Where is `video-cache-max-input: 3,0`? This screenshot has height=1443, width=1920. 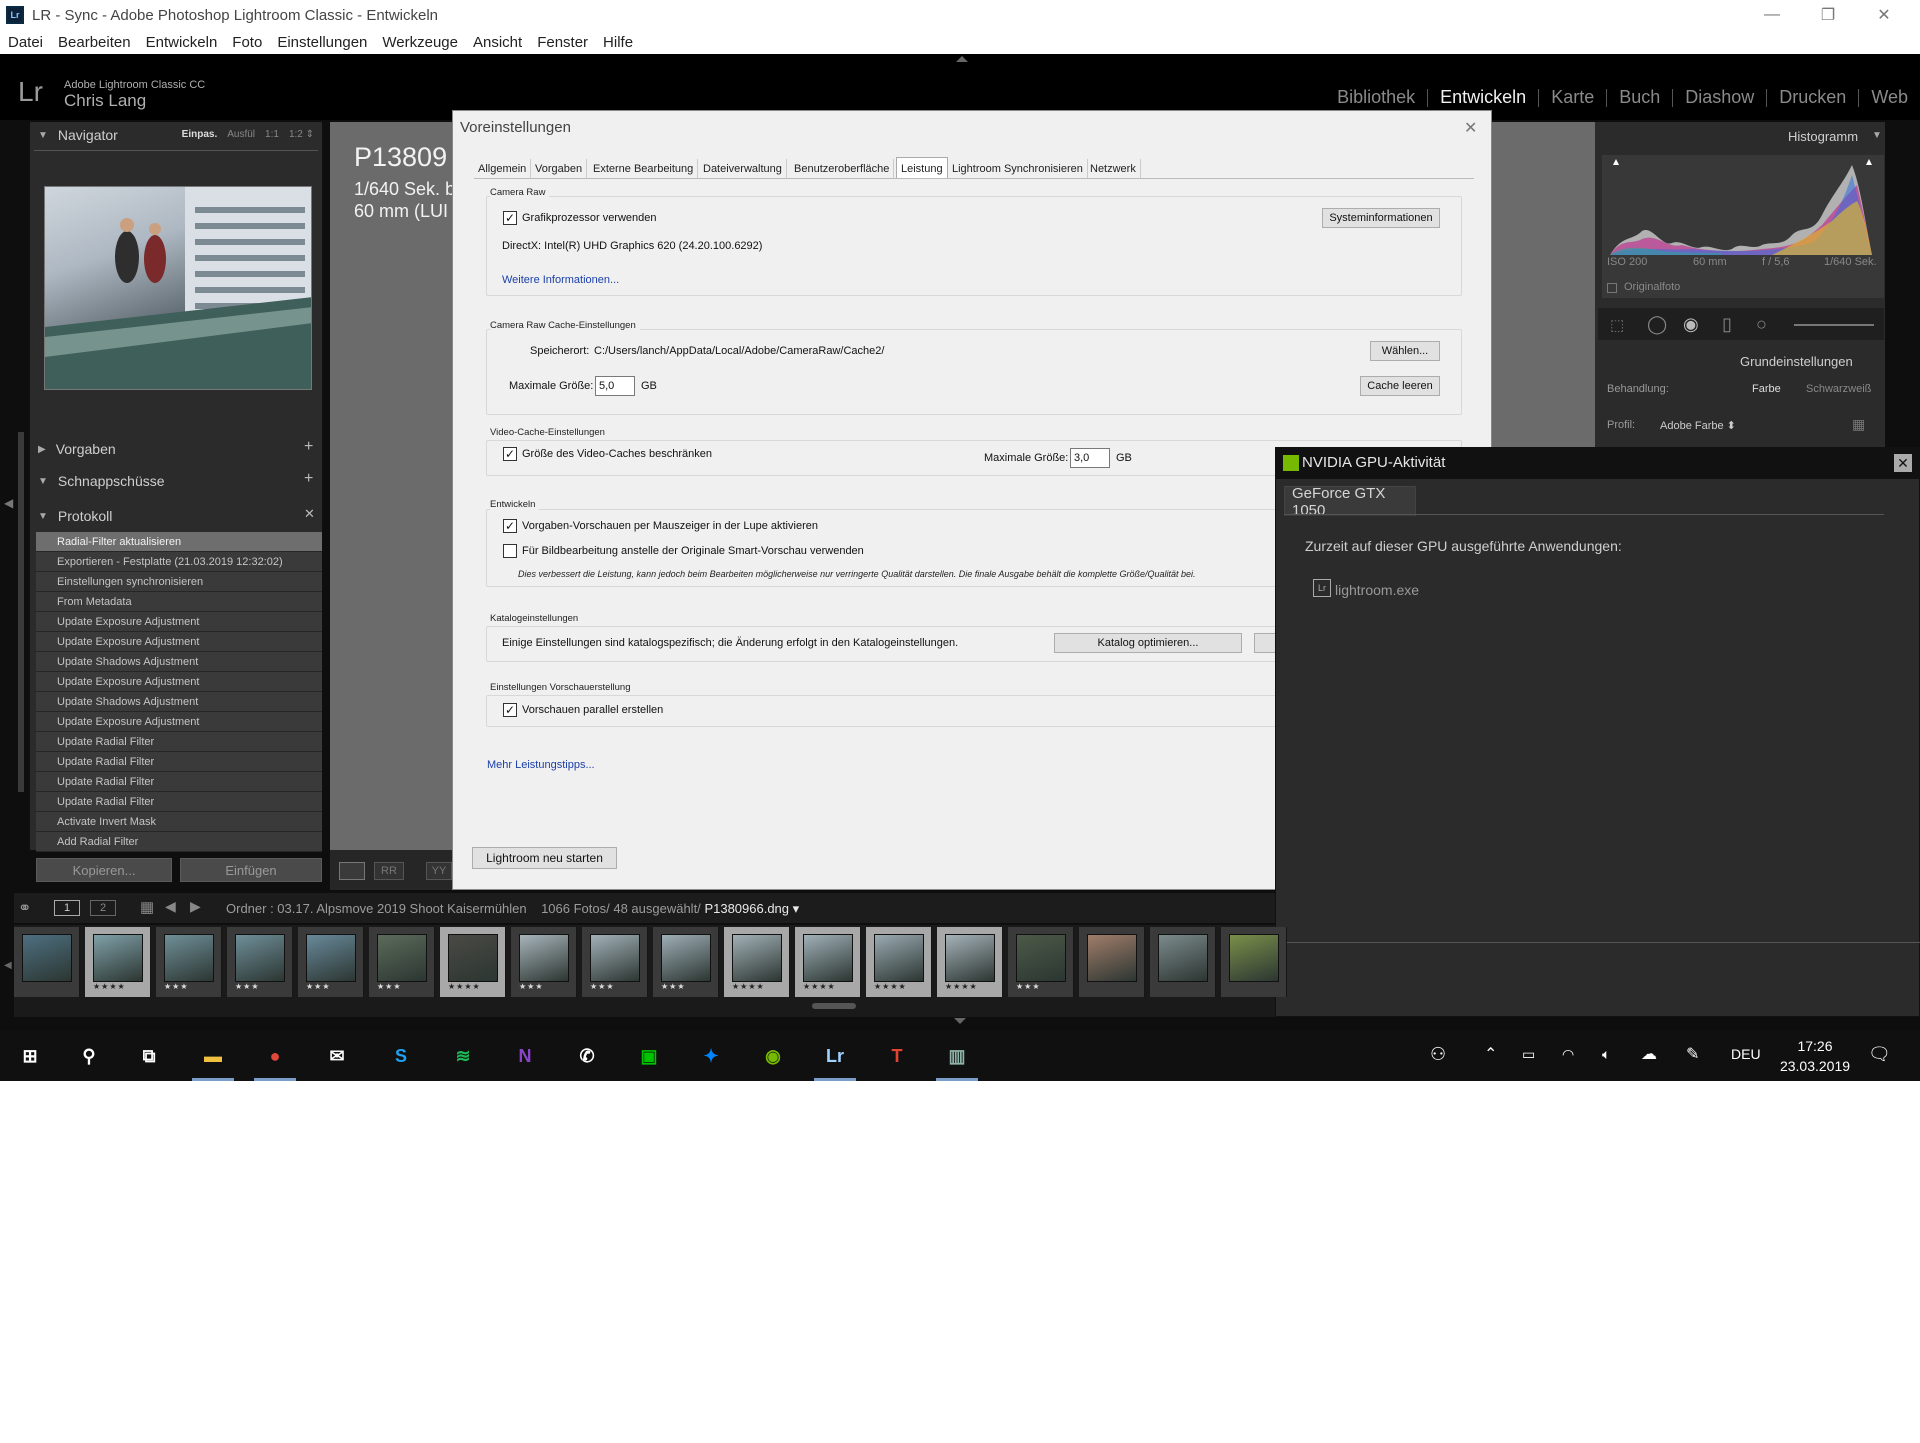 video-cache-max-input: 3,0 is located at coordinates (1090, 458).